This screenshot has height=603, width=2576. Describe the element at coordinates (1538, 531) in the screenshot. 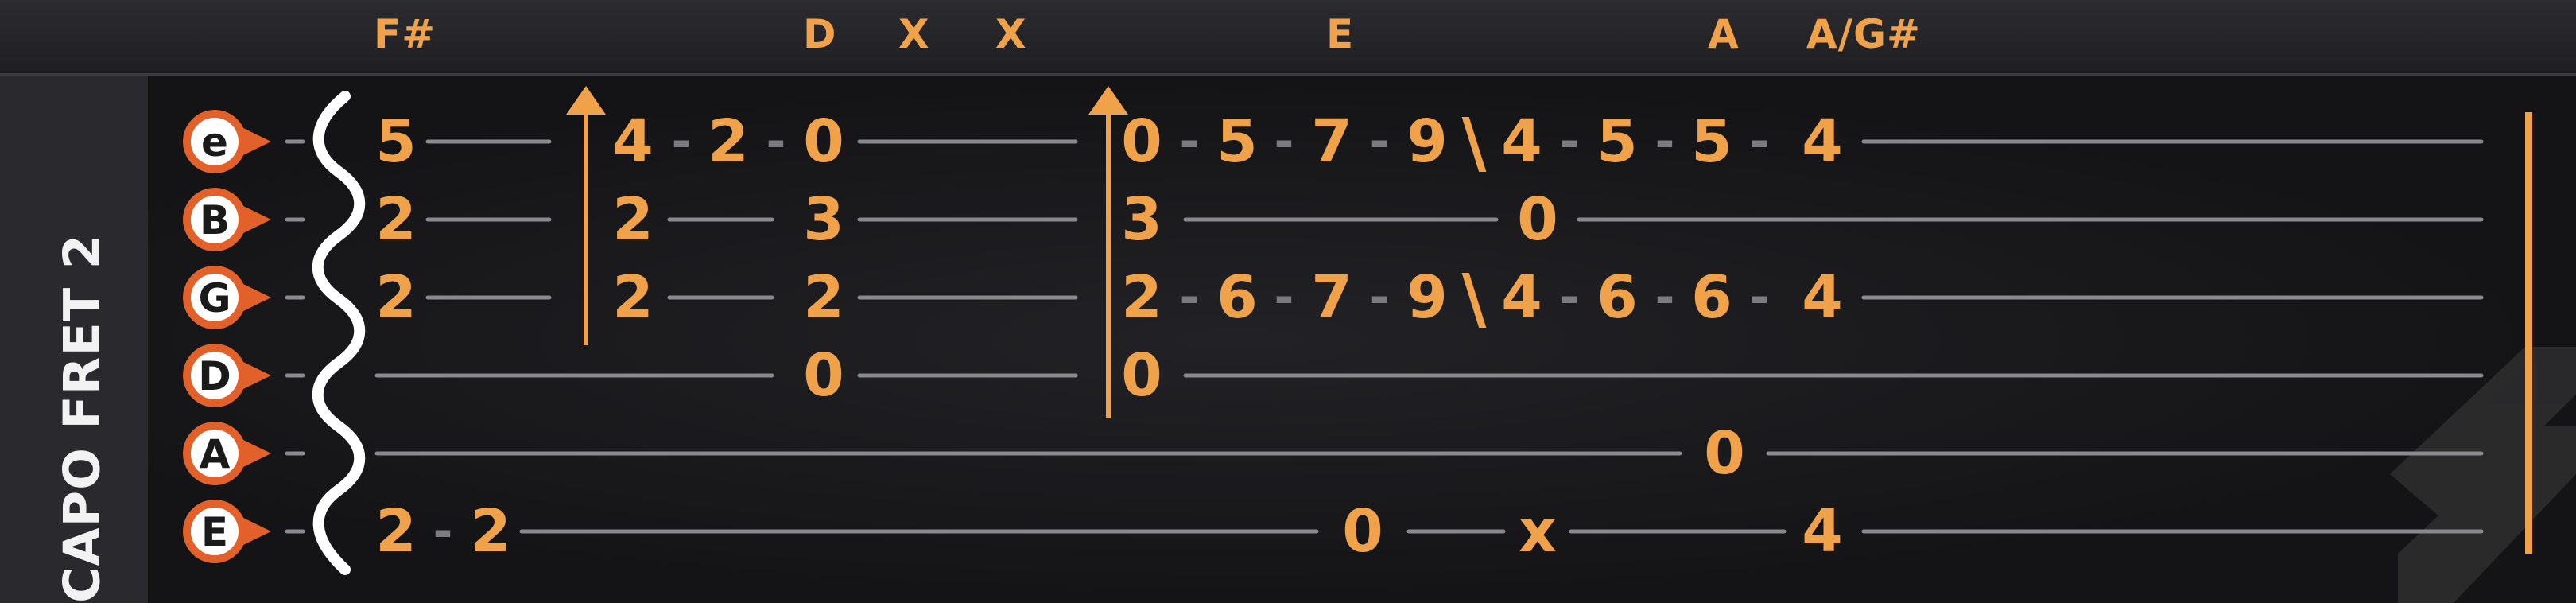

I see `muted-note: x` at that location.